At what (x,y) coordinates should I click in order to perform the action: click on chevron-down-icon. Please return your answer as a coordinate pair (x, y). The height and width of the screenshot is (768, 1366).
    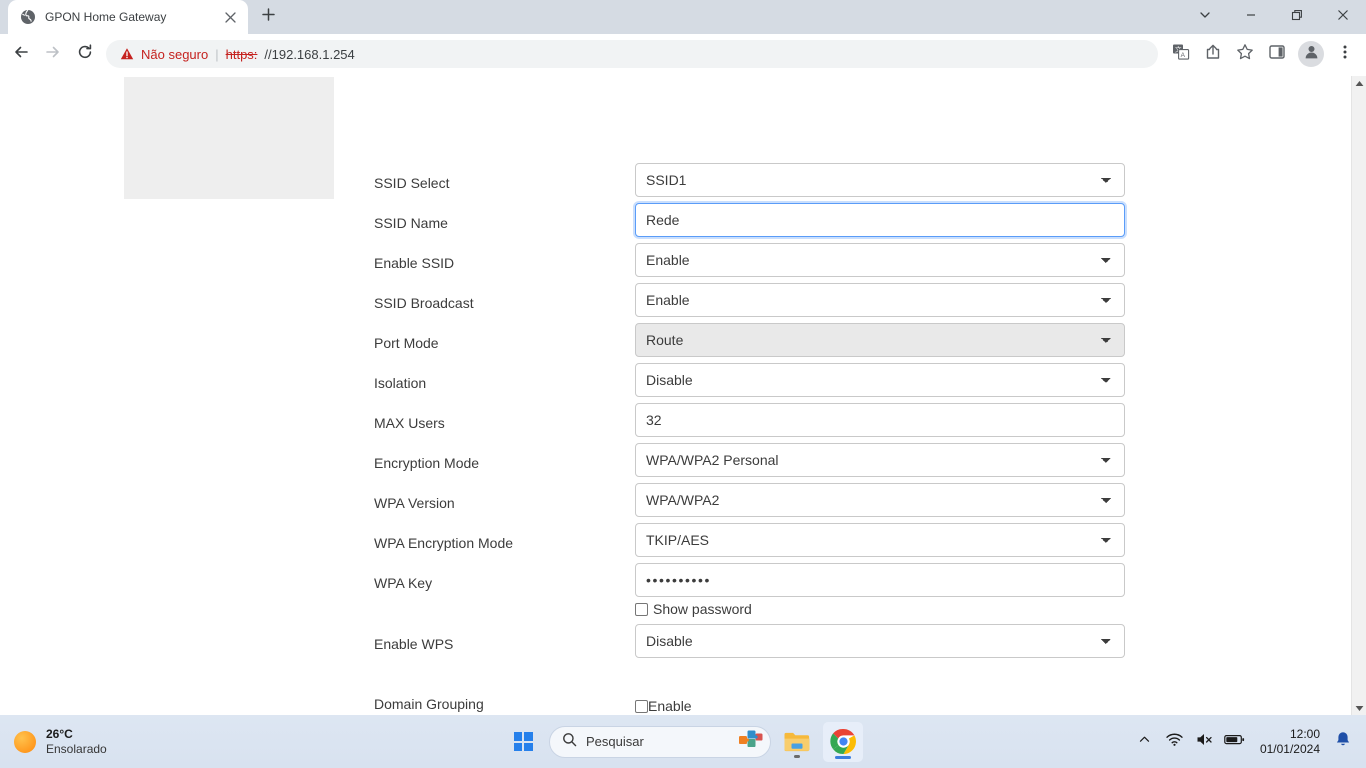
    Looking at the image, I should click on (1205, 17).